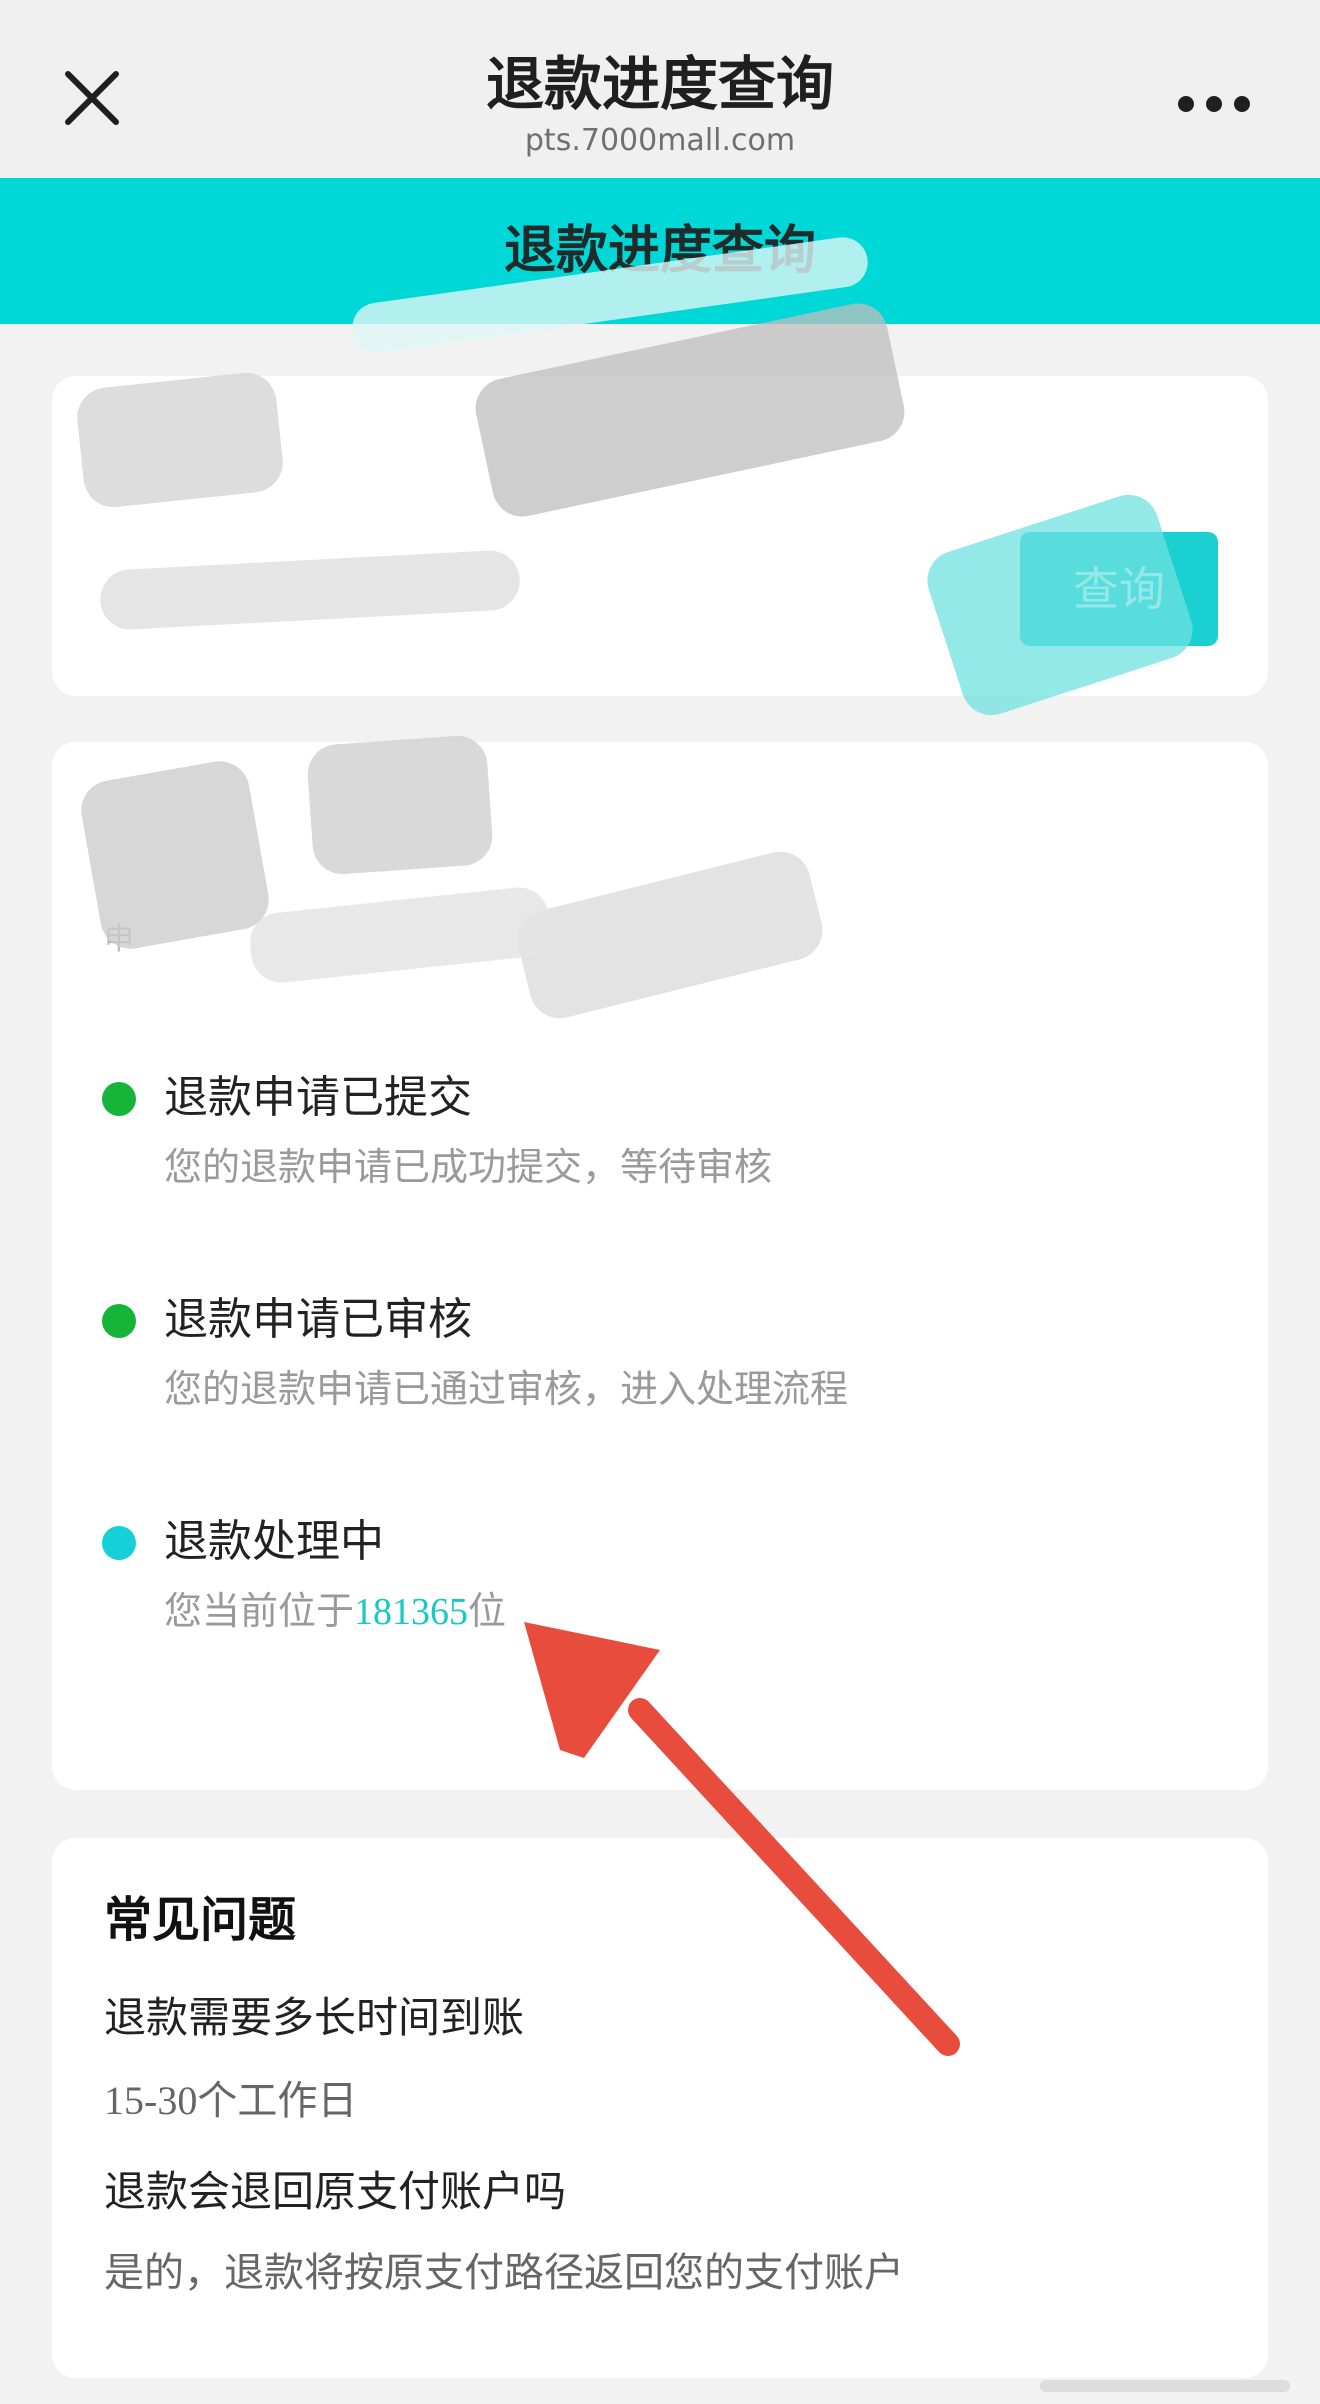 The height and width of the screenshot is (2404, 1320). I want to click on nav-title-group: 退款进度查询 pts.7000mall.com, so click(660, 103).